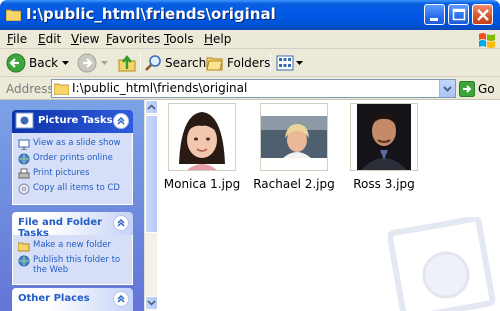 The image size is (500, 311). I want to click on picture-tasks-title: Picture Tasks, so click(75, 120).